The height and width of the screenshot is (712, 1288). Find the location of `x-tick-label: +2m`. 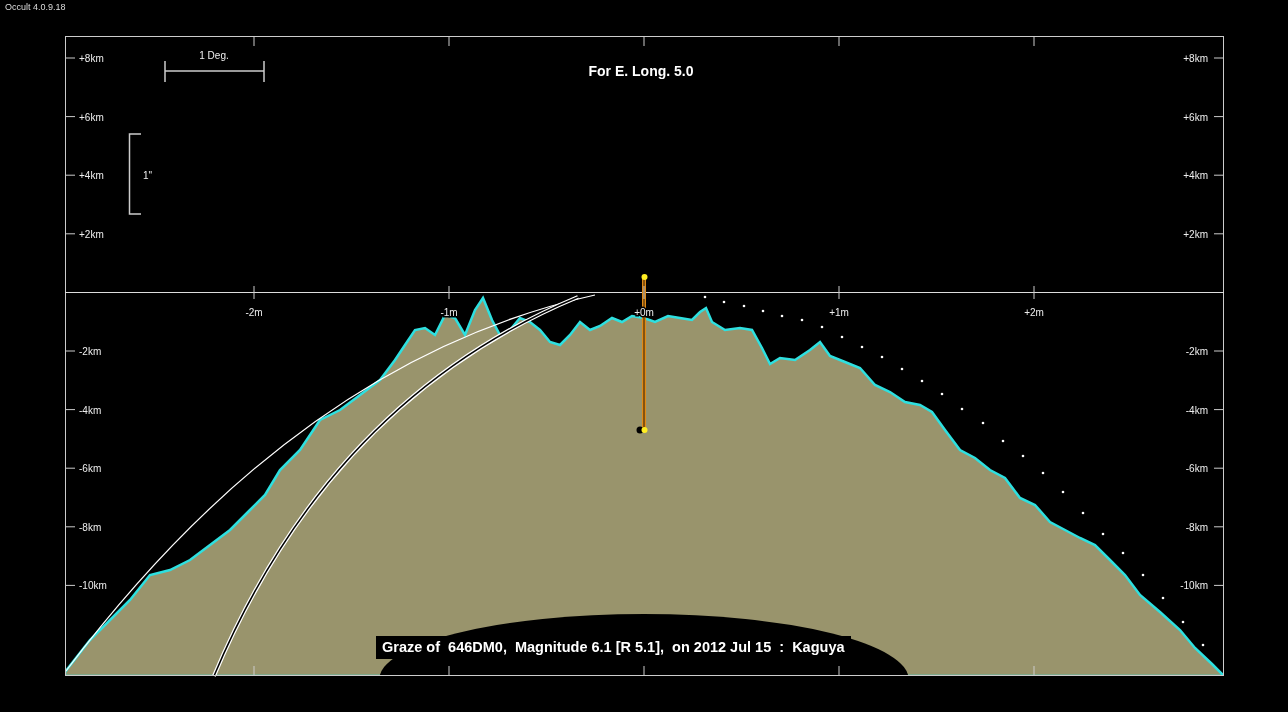

x-tick-label: +2m is located at coordinates (1034, 312).